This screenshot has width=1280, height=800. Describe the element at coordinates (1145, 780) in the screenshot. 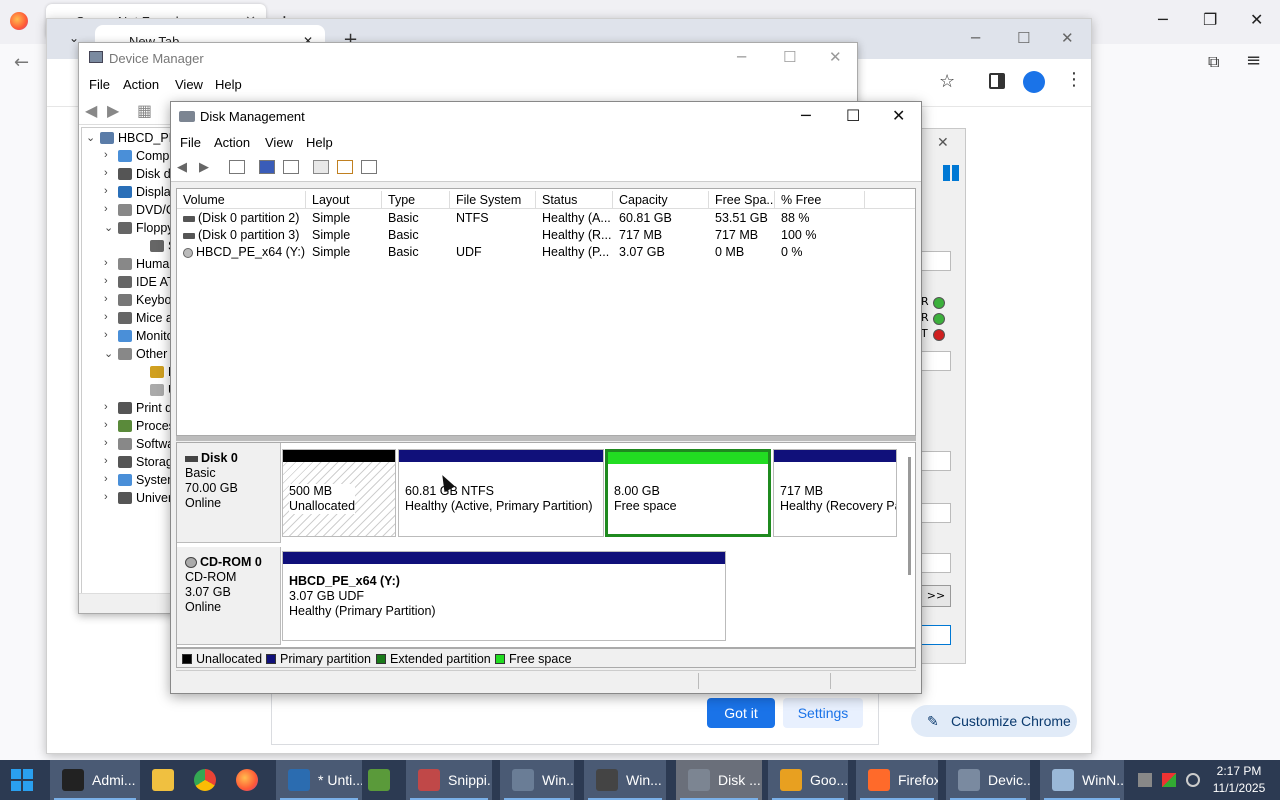

I see `tray-tool-icon` at that location.